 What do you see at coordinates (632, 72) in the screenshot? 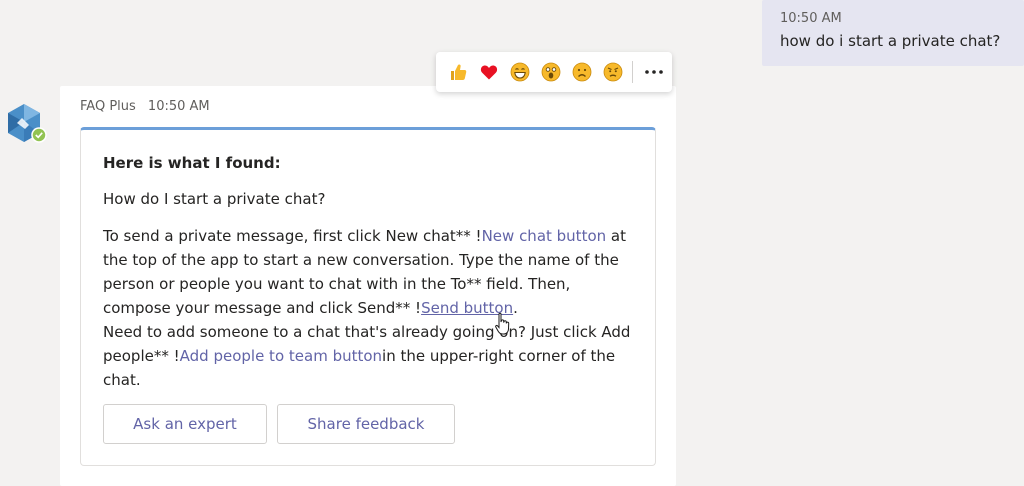
I see `reaction-divider` at bounding box center [632, 72].